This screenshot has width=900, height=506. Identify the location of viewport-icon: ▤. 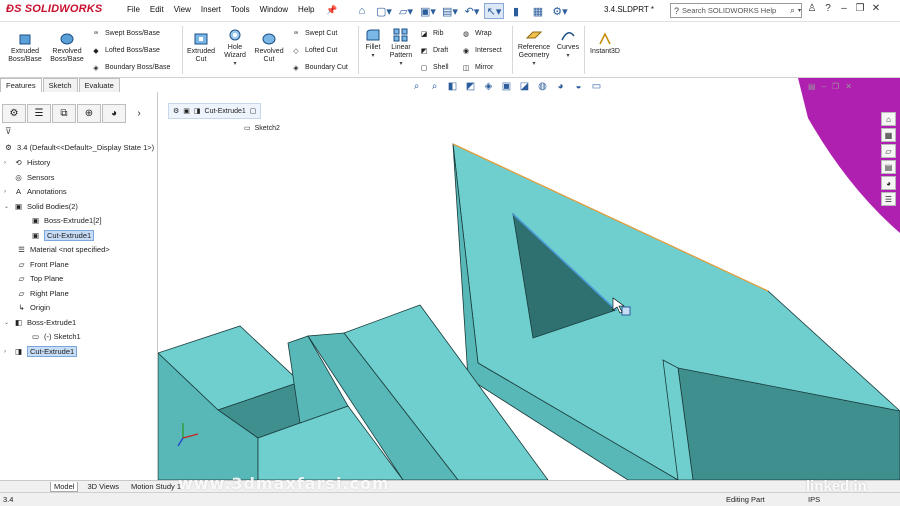
(812, 86).